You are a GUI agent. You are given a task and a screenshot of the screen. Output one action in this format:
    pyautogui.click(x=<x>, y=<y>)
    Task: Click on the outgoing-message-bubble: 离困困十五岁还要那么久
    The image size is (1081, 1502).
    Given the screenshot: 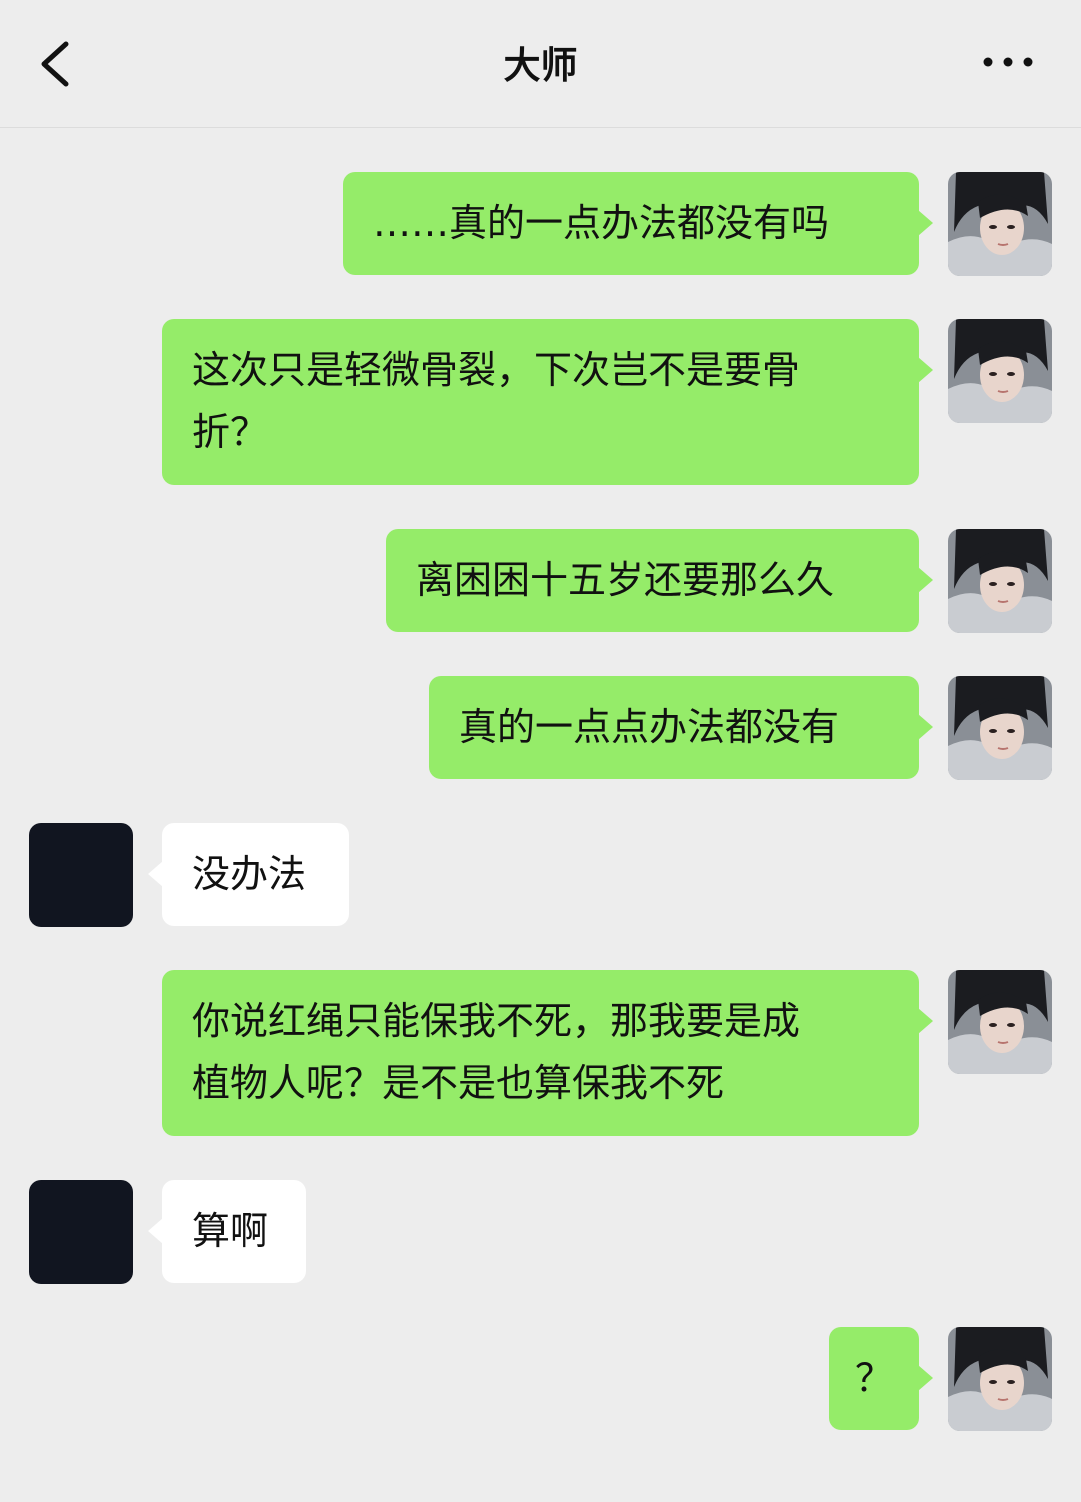 What is the action you would take?
    pyautogui.click(x=659, y=580)
    